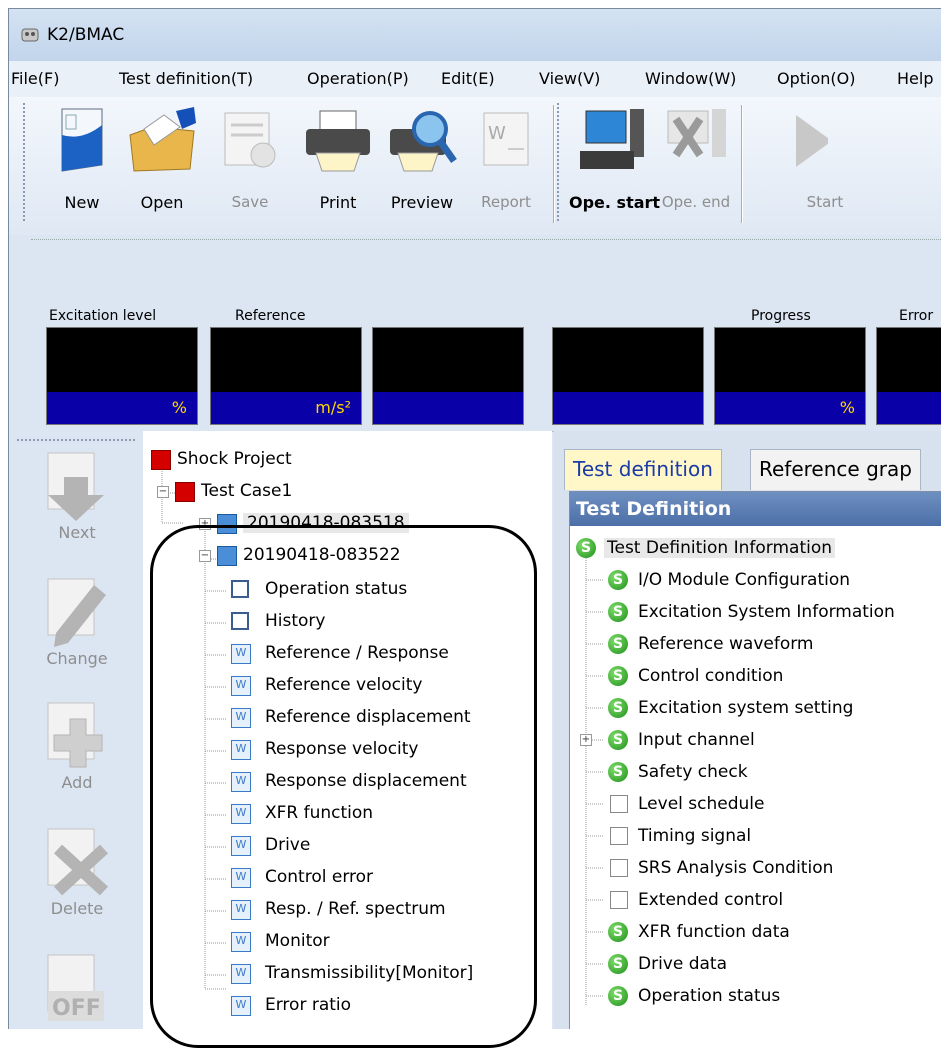 This screenshot has width=941, height=1052. I want to click on off-text: OFF, so click(76, 1008).